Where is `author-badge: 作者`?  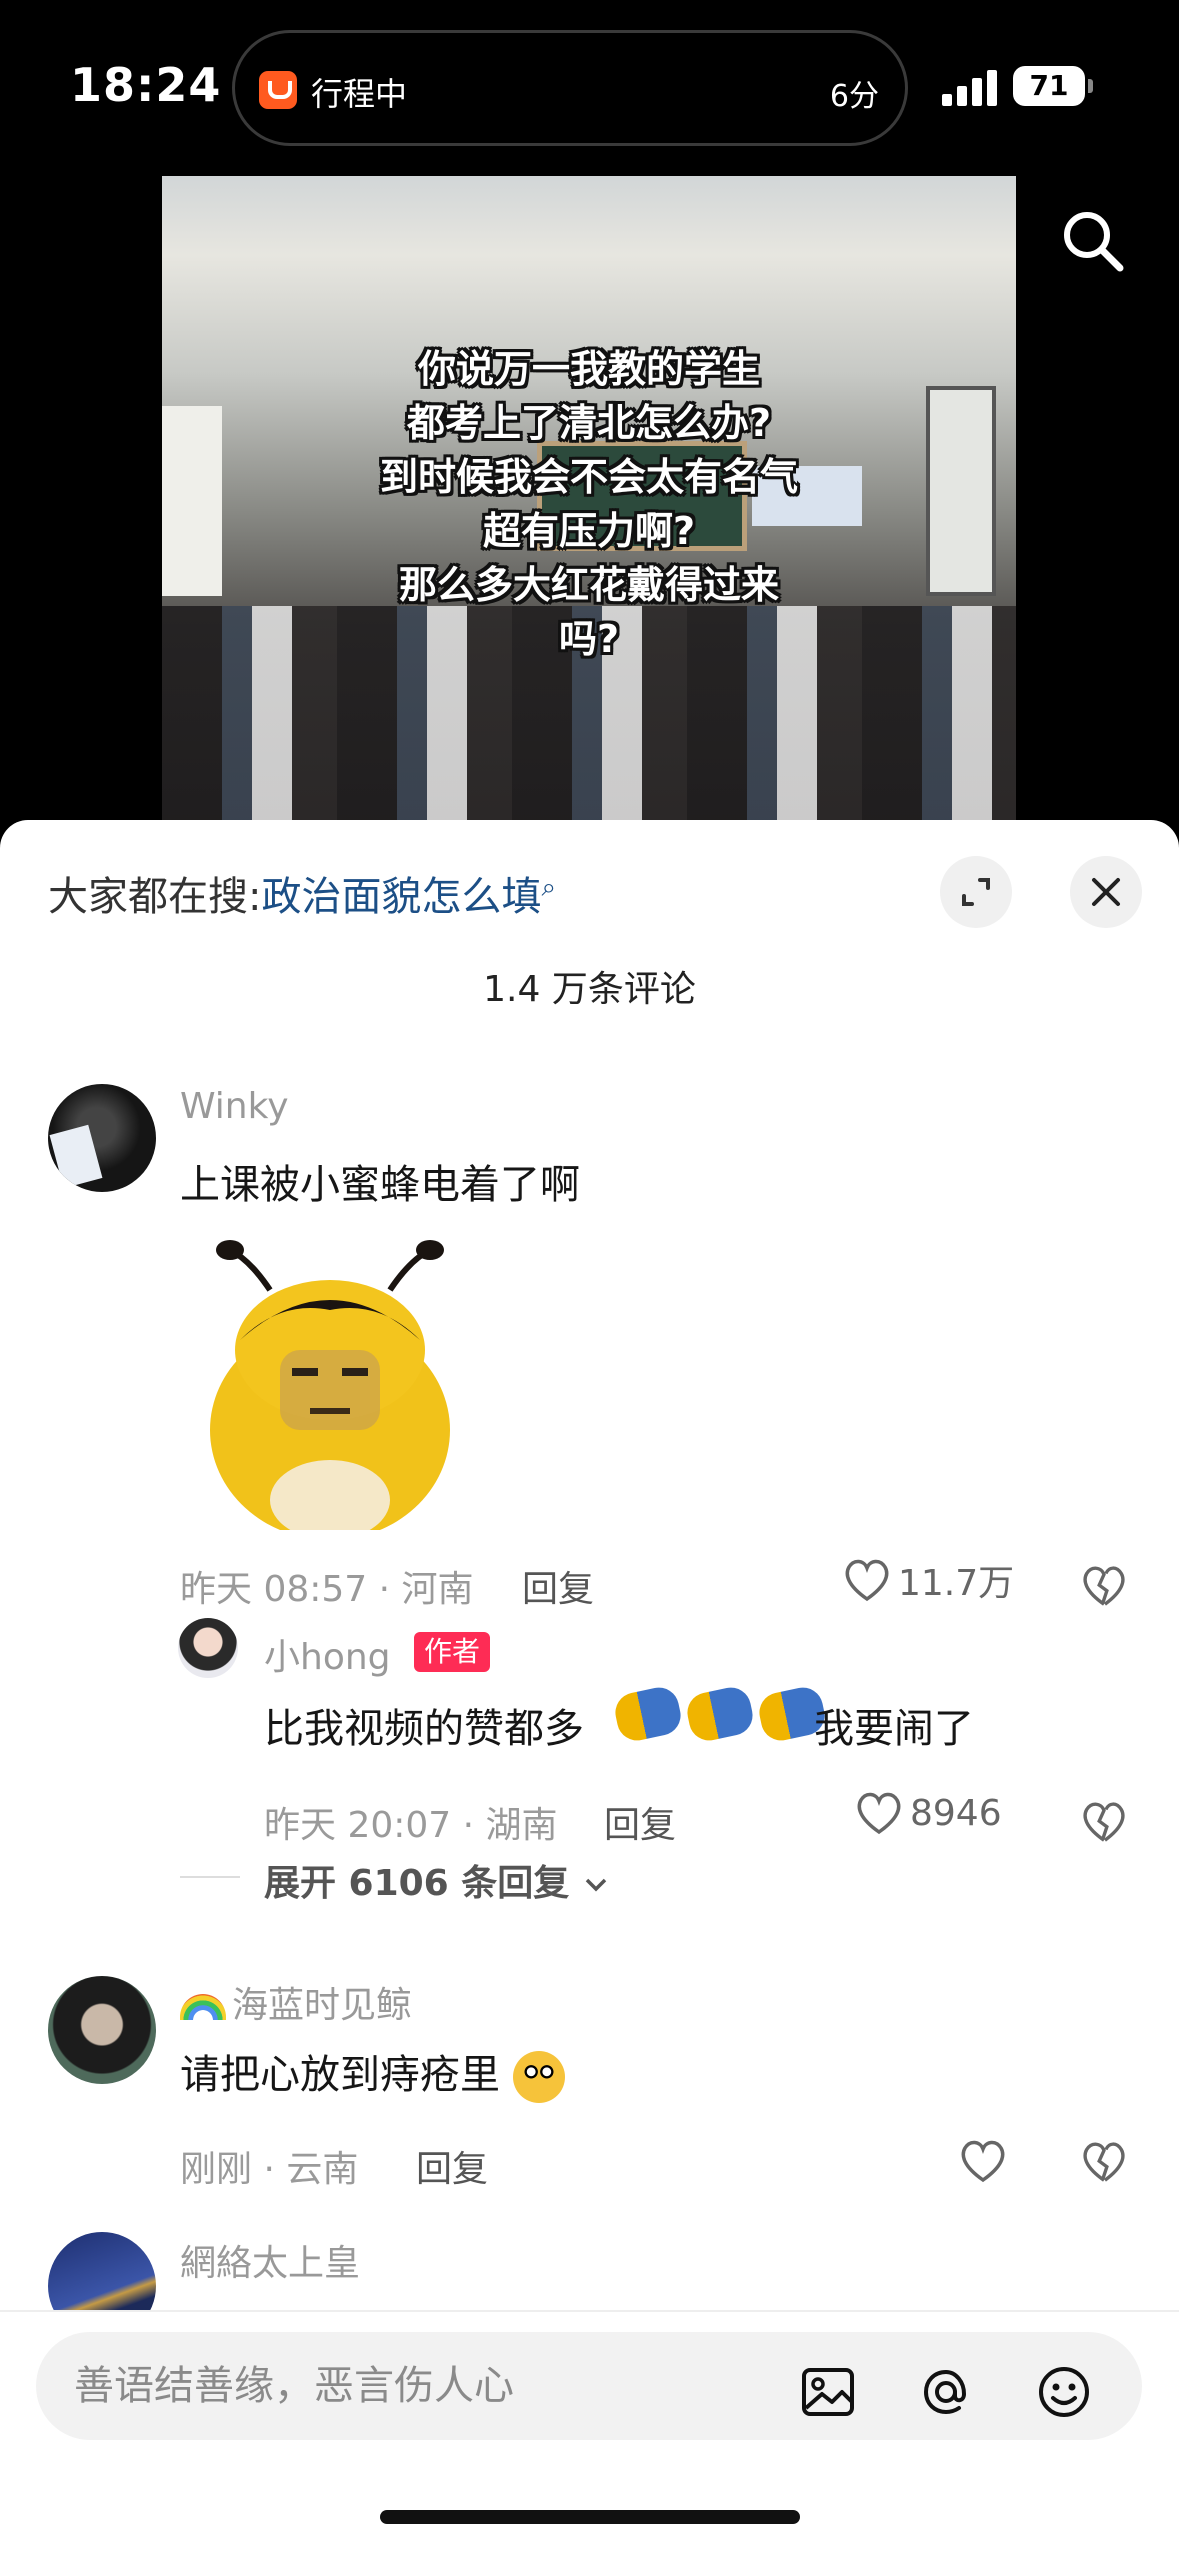
author-badge: 作者 is located at coordinates (452, 1652).